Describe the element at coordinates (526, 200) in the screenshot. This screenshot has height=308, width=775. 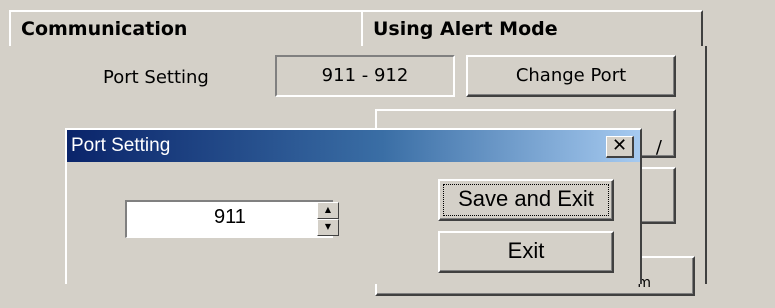
I see `save-and-exit-button: Save and Exit` at that location.